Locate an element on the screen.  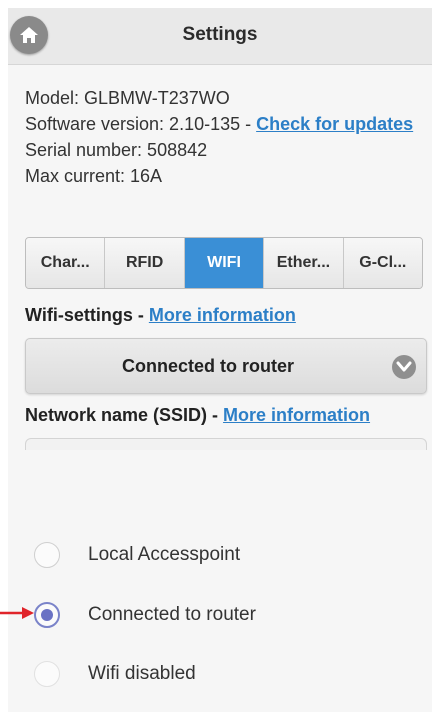
serial-number: Serial number: 508842 is located at coordinates (116, 150).